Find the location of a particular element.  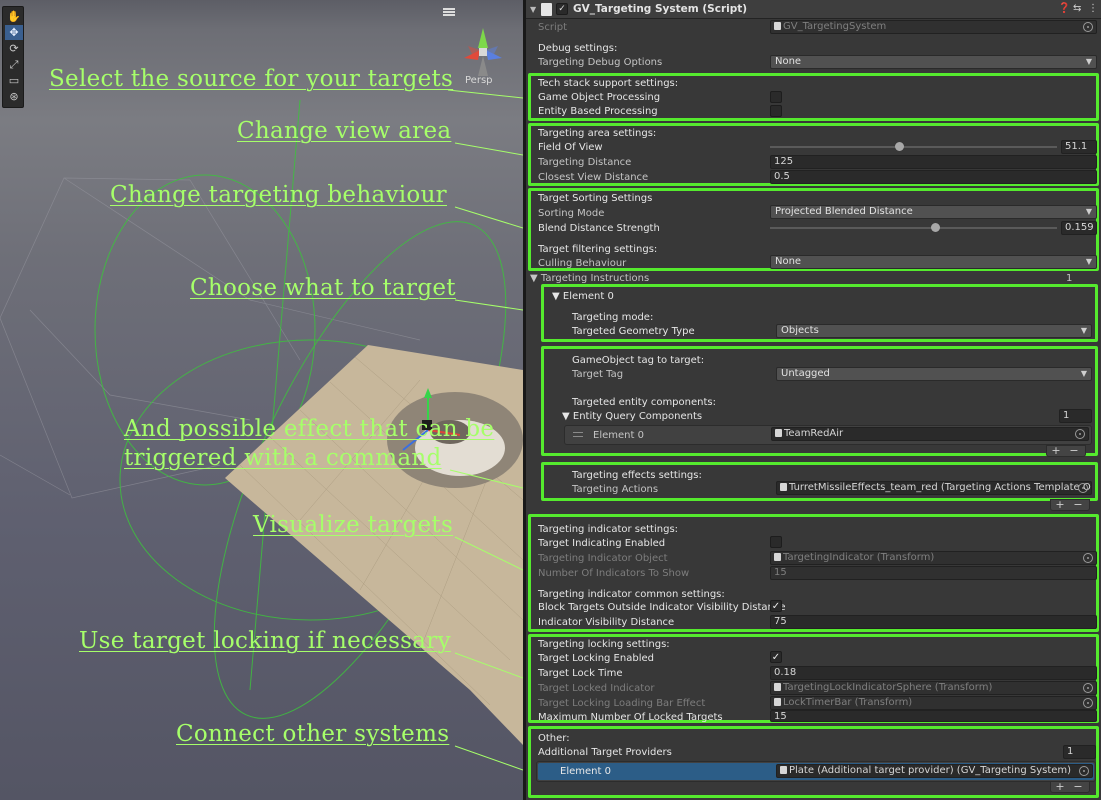

locked-indicator-label: Target Locked Indicator is located at coordinates (596, 688).